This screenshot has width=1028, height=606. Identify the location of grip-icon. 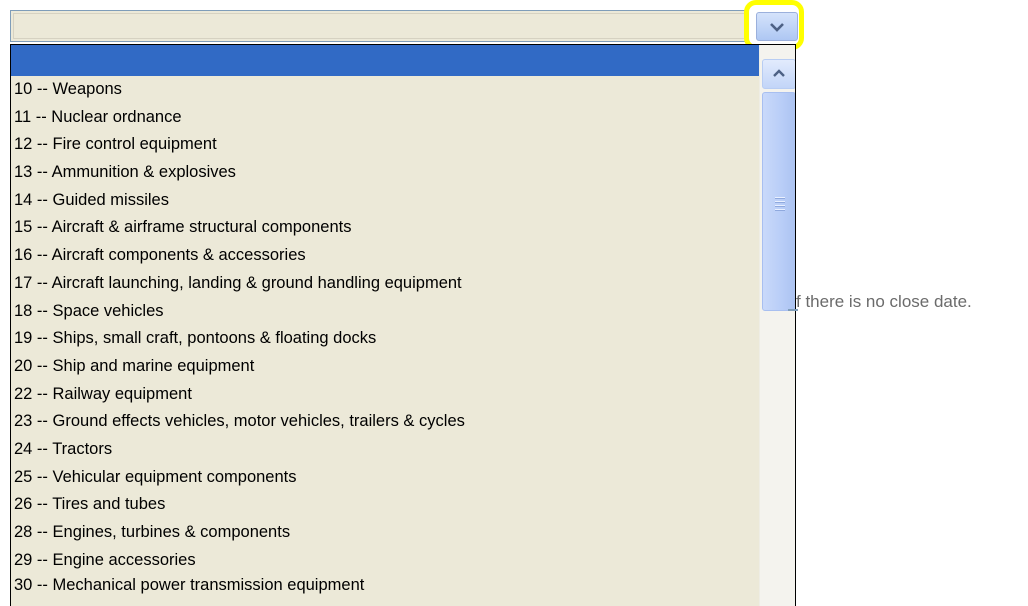
(780, 205).